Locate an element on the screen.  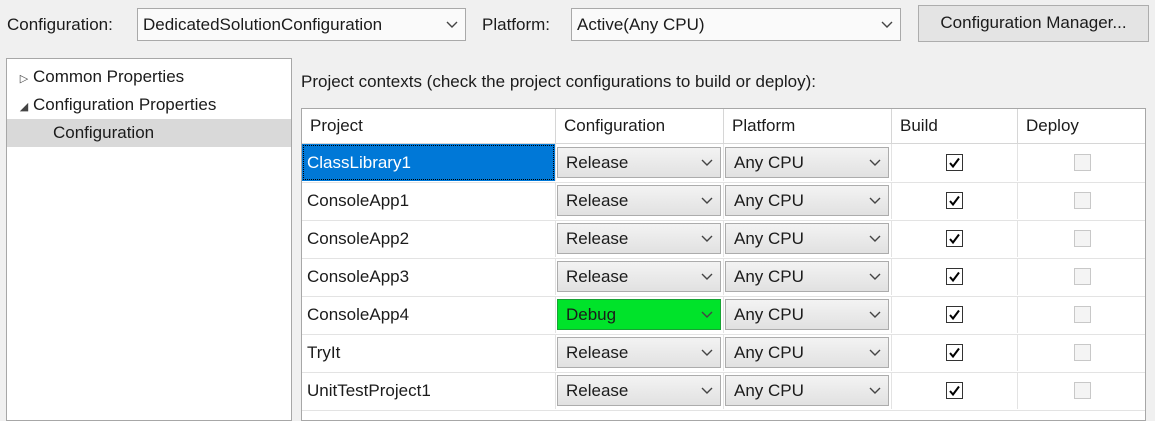
configuration-cell: Debug is located at coordinates (640, 314).